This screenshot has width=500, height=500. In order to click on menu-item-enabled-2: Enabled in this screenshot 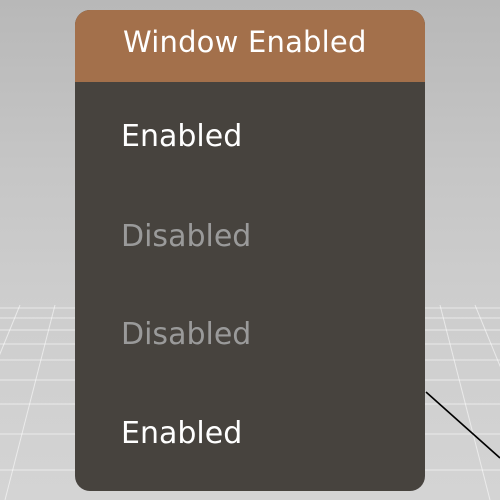, I will do `click(250, 434)`.